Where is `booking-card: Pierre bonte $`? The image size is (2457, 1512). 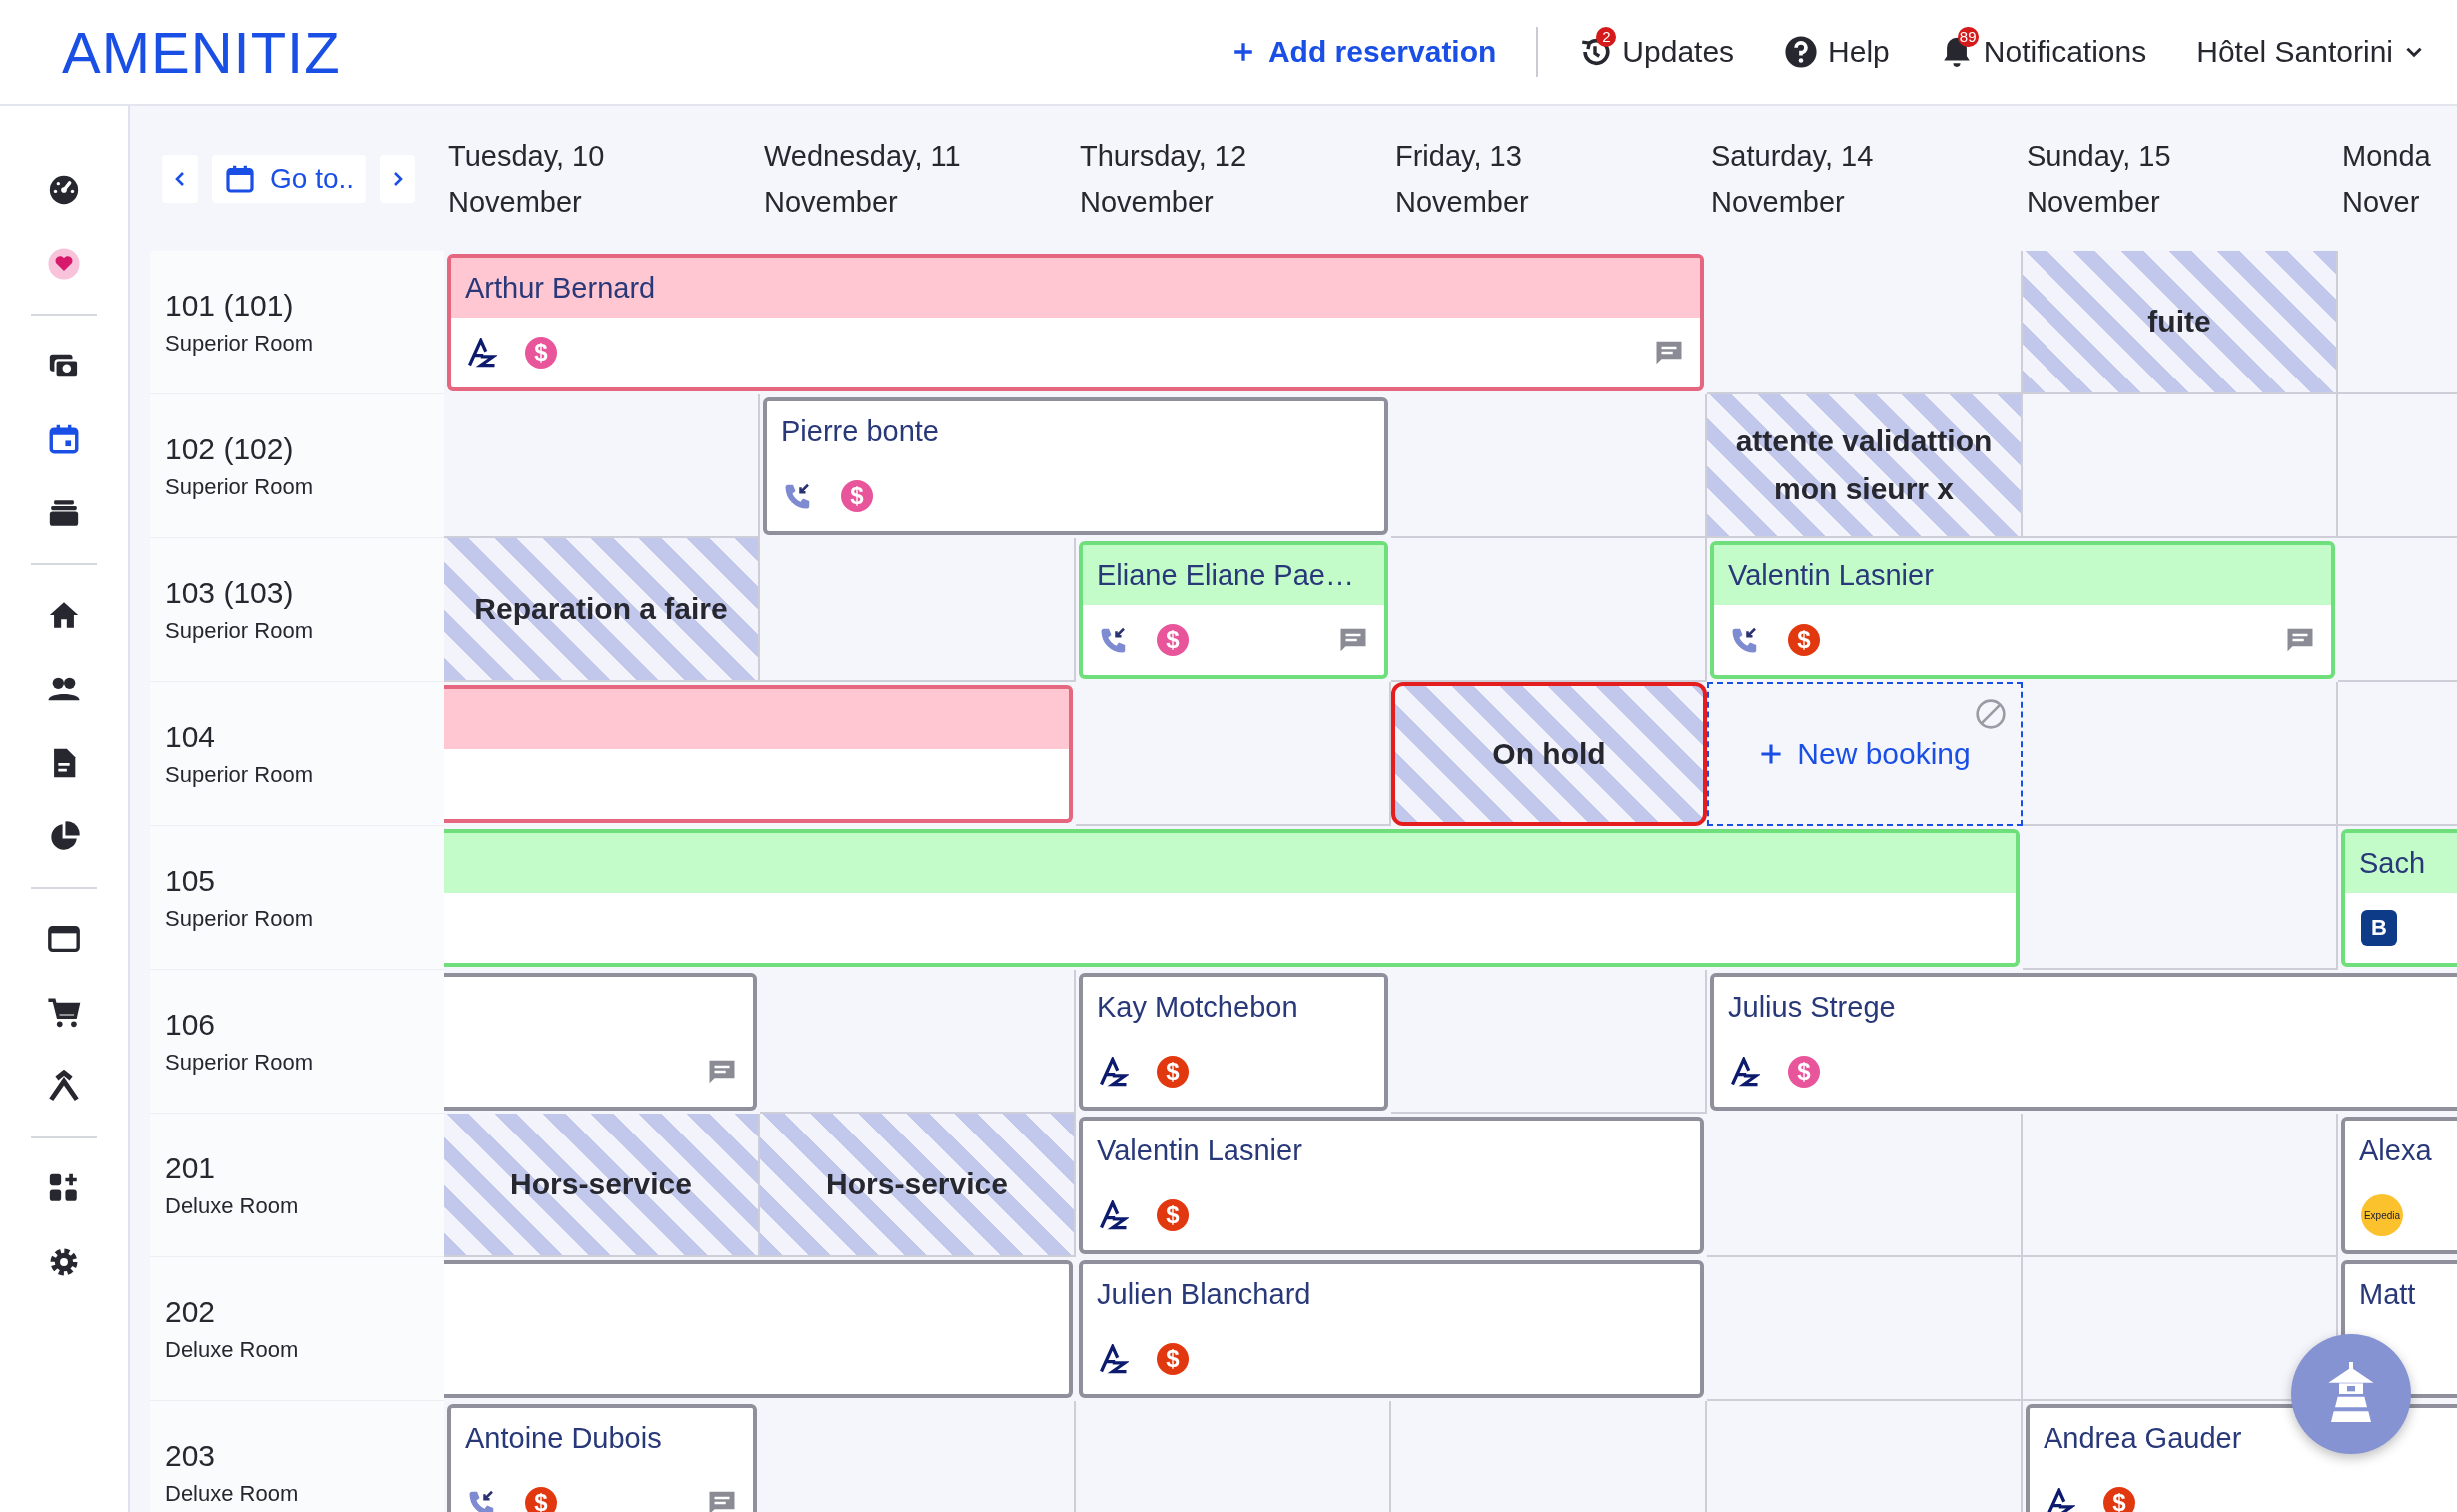 booking-card: Pierre bonte $ is located at coordinates (1075, 466).